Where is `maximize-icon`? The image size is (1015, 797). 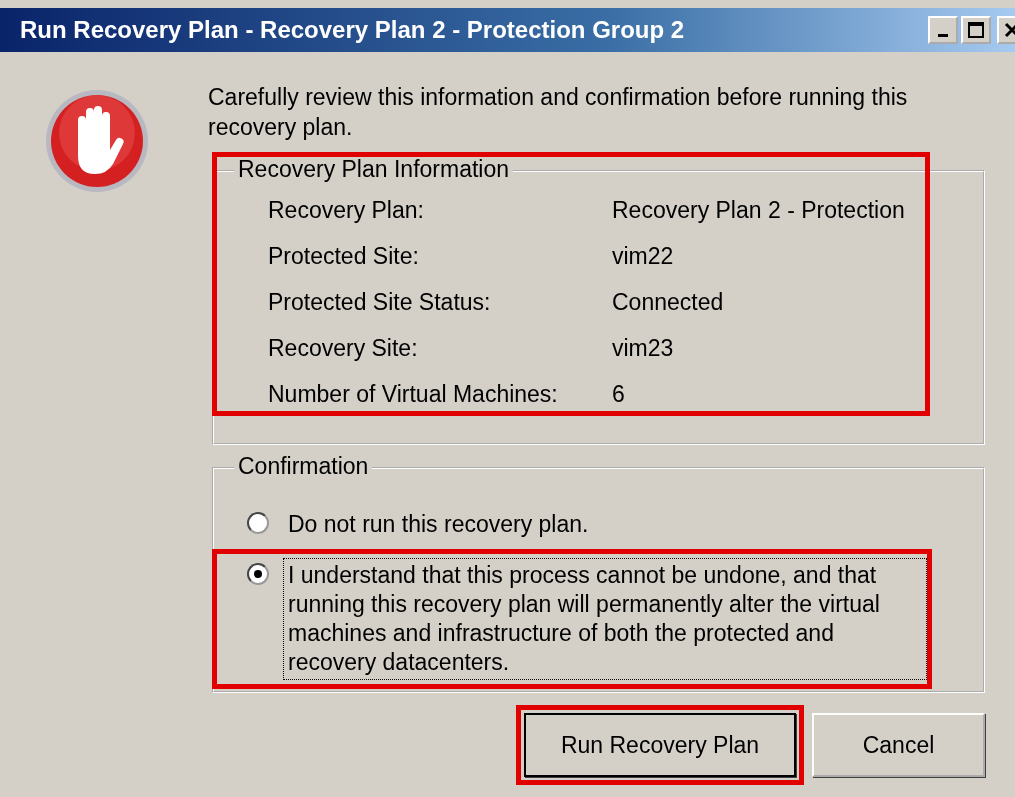
maximize-icon is located at coordinates (976, 30).